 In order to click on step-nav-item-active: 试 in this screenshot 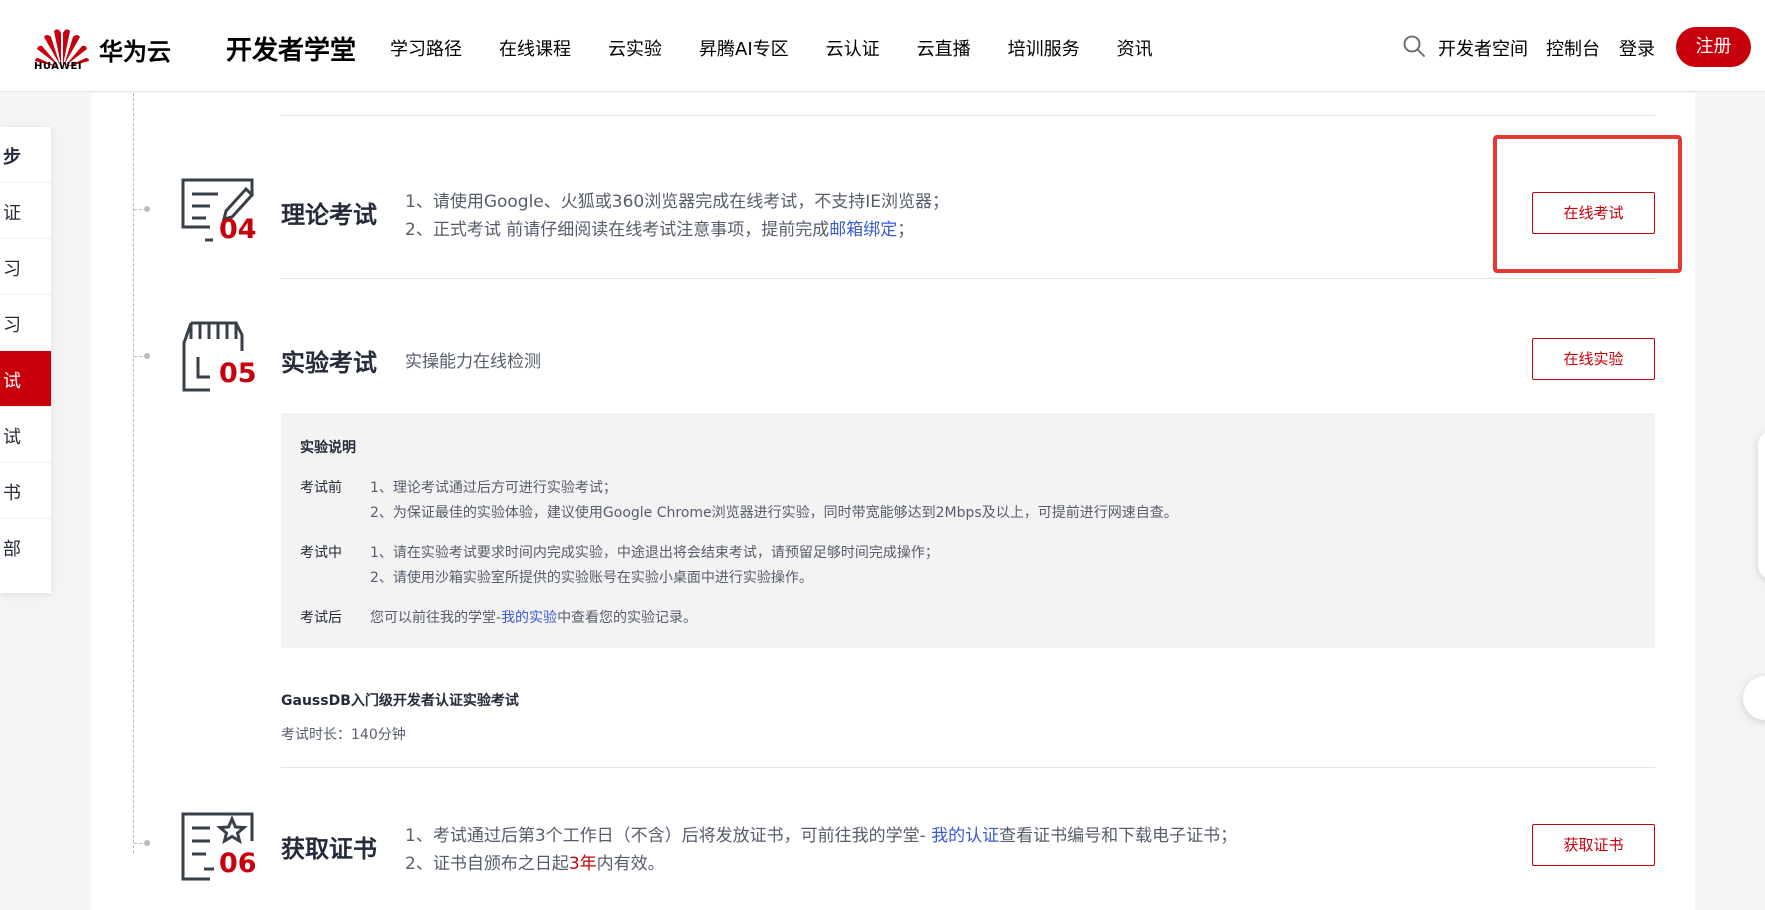, I will do `click(25, 379)`.